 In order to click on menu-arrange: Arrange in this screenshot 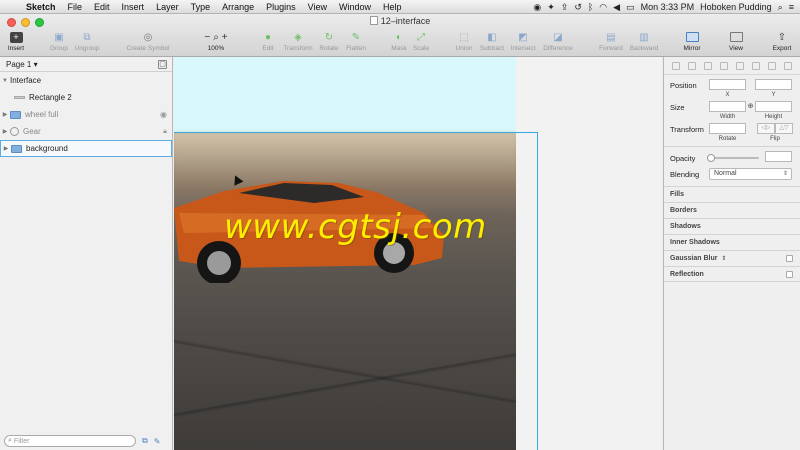, I will do `click(238, 7)`.